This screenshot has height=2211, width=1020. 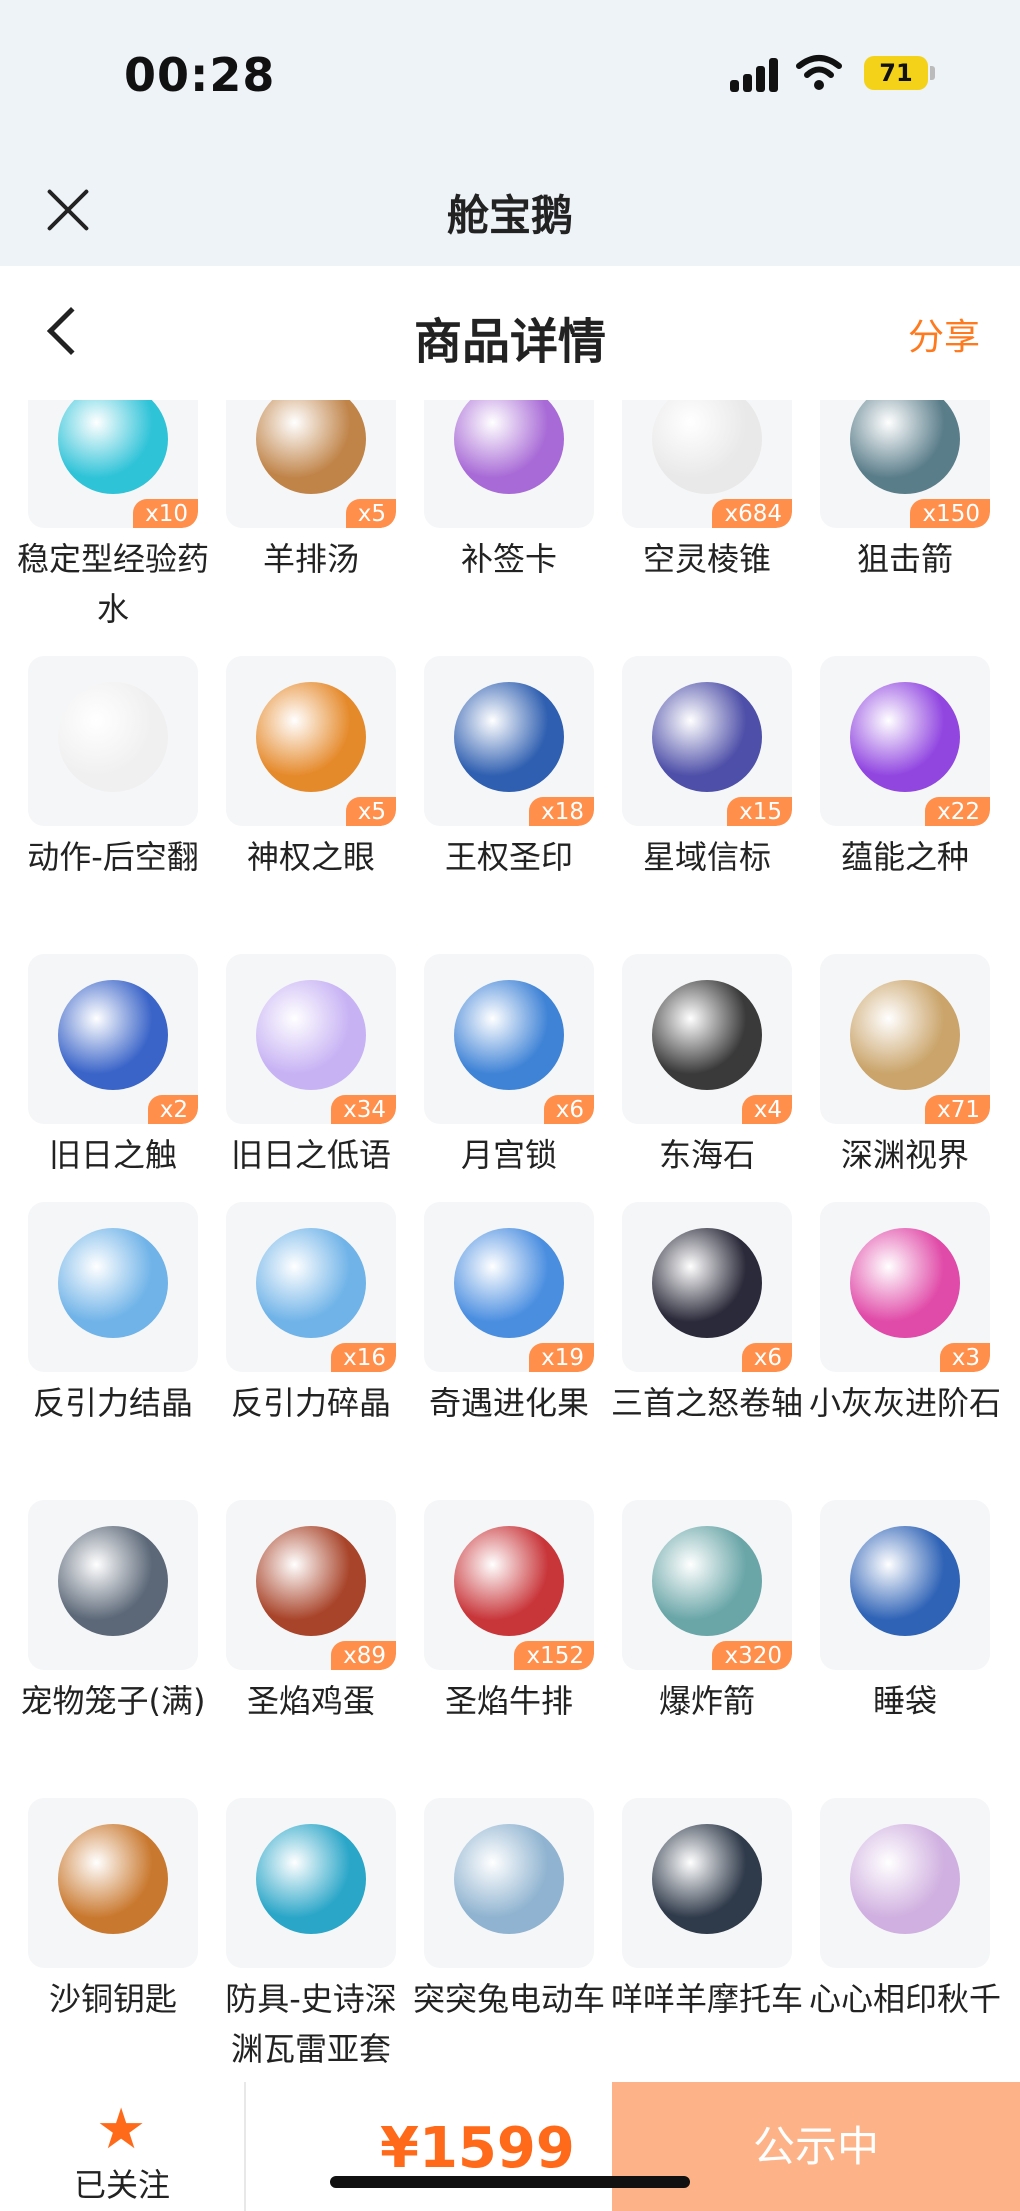 I want to click on item-quantity-badge: x34, so click(x=363, y=1109).